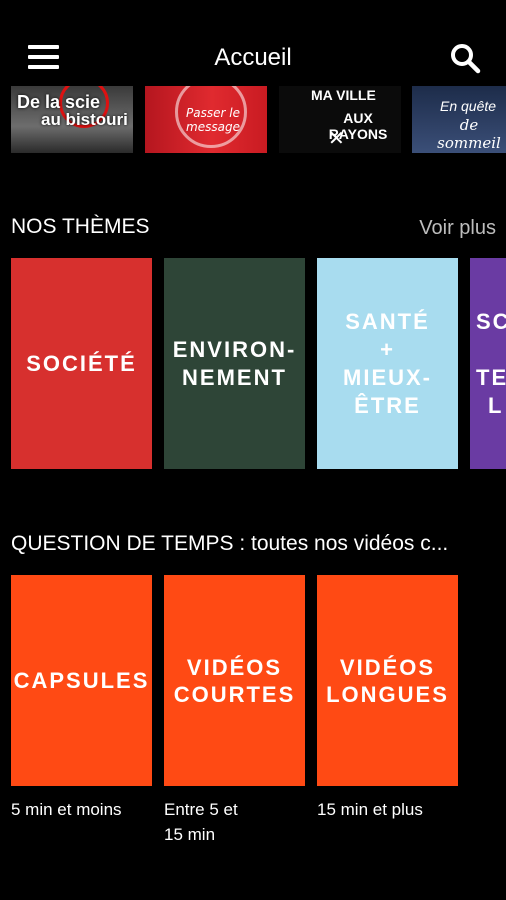  What do you see at coordinates (343, 95) in the screenshot?
I see `thumbnail-caption: MA VILLE` at bounding box center [343, 95].